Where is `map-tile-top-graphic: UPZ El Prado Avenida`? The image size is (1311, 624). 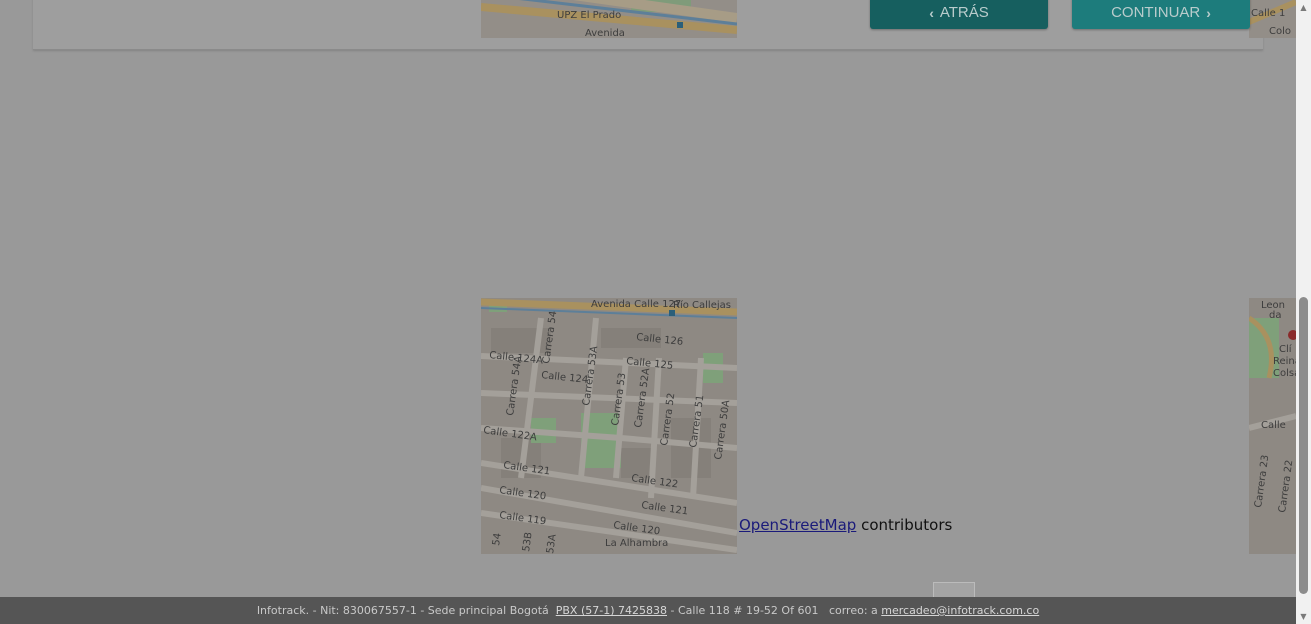 map-tile-top-graphic: UPZ El Prado Avenida is located at coordinates (609, 19).